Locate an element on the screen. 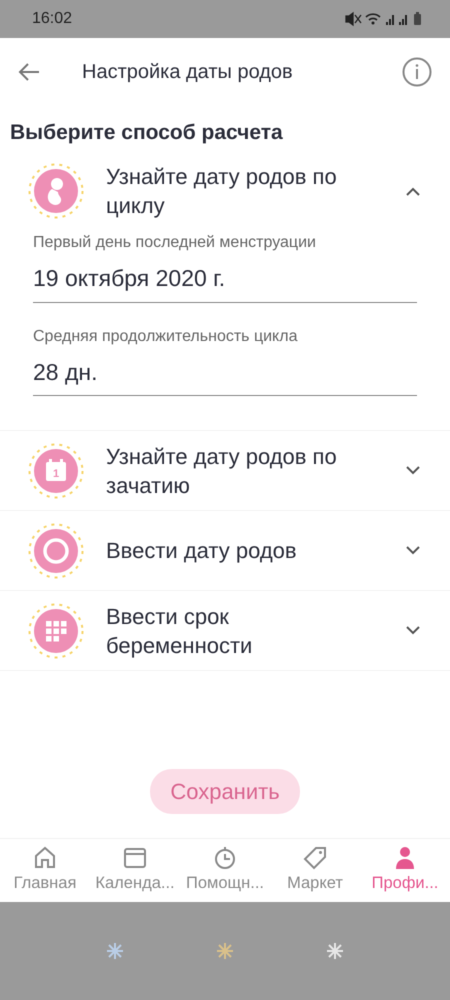 Image resolution: width=450 pixels, height=1000 pixels. field-label: Средняя продолжительность цикла is located at coordinates (165, 336).